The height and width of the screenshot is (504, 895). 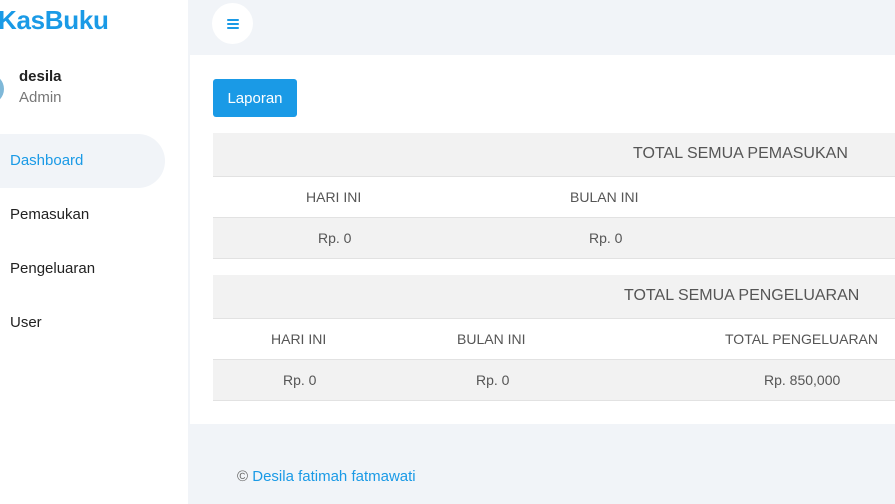 I want to click on expense-value-today: Rp. 0, so click(x=300, y=380).